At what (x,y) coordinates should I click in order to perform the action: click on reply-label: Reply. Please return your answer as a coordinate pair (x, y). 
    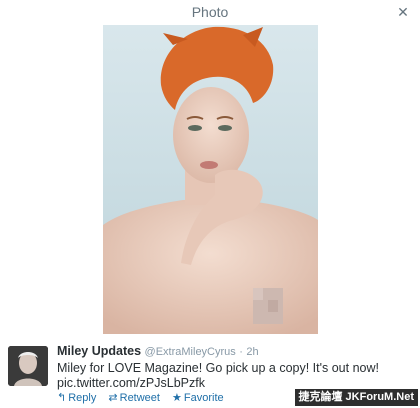
    Looking at the image, I should click on (82, 398).